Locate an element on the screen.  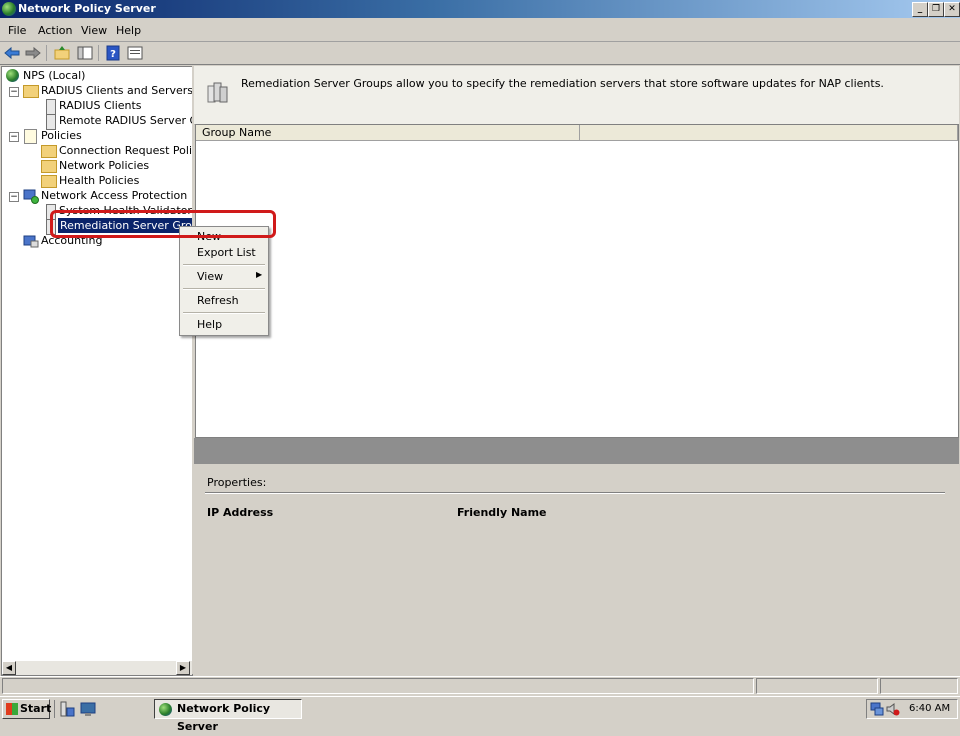
help-icon: ? is located at coordinates (113, 53).